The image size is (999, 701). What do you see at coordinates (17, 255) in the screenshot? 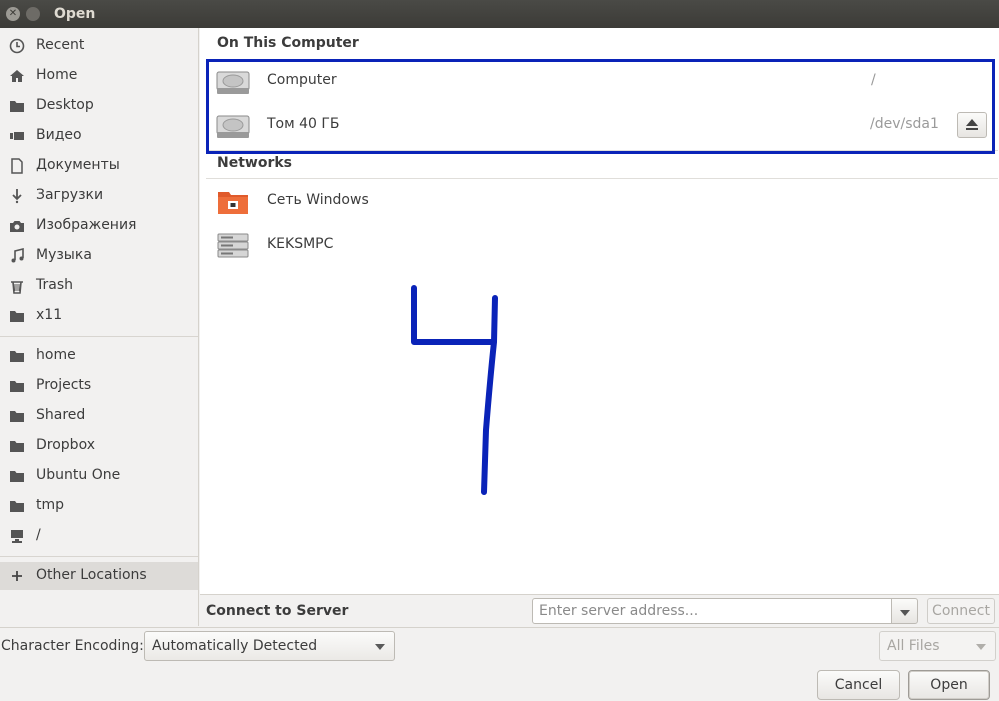
I see `music-icon` at bounding box center [17, 255].